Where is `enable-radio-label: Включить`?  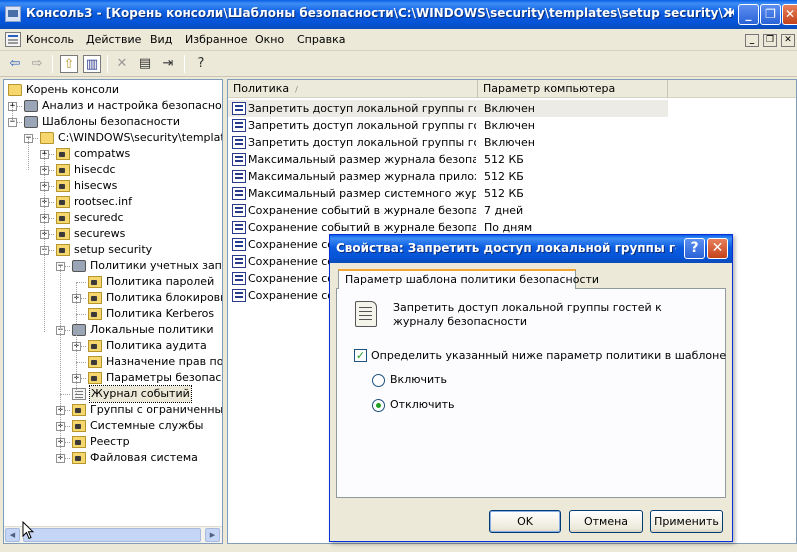 enable-radio-label: Включить is located at coordinates (418, 379).